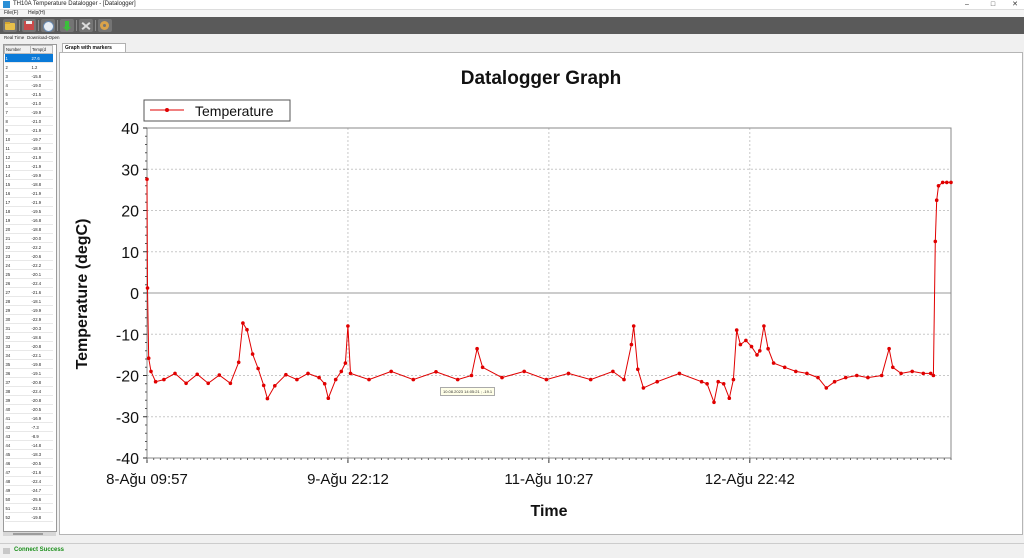 This screenshot has width=1024, height=558. Describe the element at coordinates (28, 211) in the screenshot. I see `table-row: 18 -19.5` at that location.